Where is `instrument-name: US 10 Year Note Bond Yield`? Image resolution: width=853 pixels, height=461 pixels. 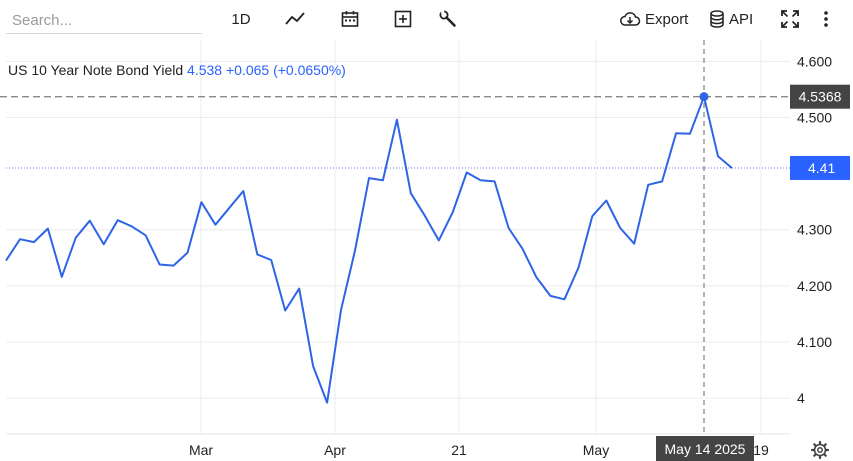
instrument-name: US 10 Year Note Bond Yield is located at coordinates (96, 70).